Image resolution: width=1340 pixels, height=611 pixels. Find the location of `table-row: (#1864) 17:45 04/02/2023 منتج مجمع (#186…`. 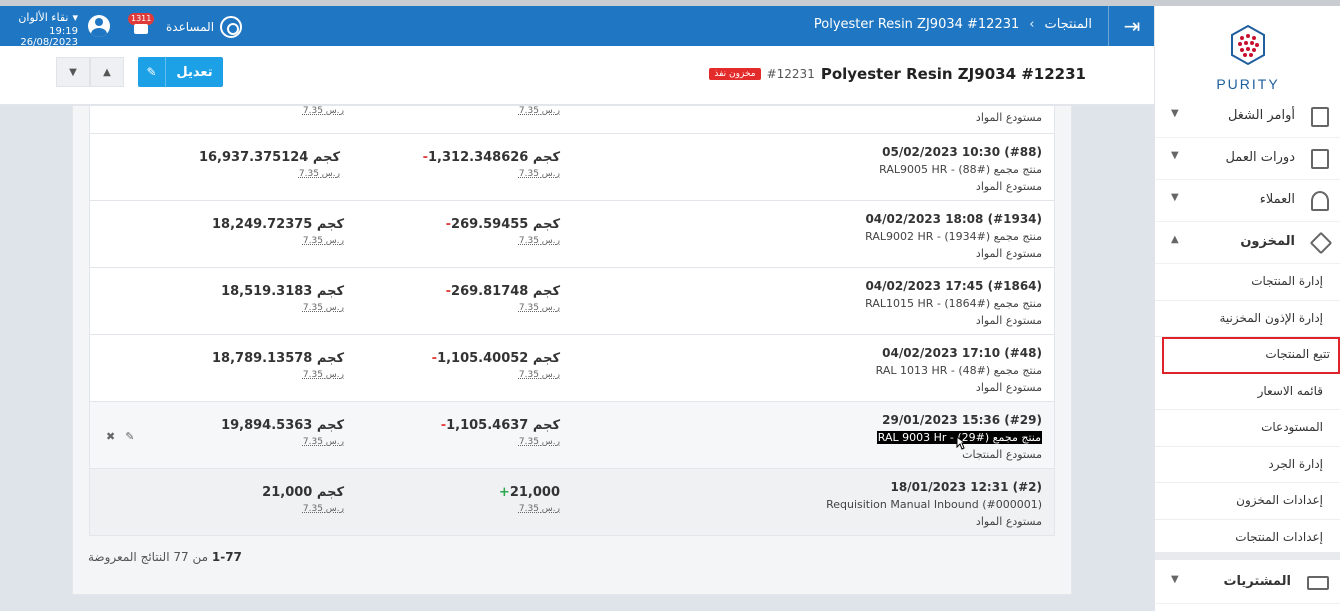

table-row: (#1864) 17:45 04/02/2023 منتج مجمع (#186… is located at coordinates (572, 301).